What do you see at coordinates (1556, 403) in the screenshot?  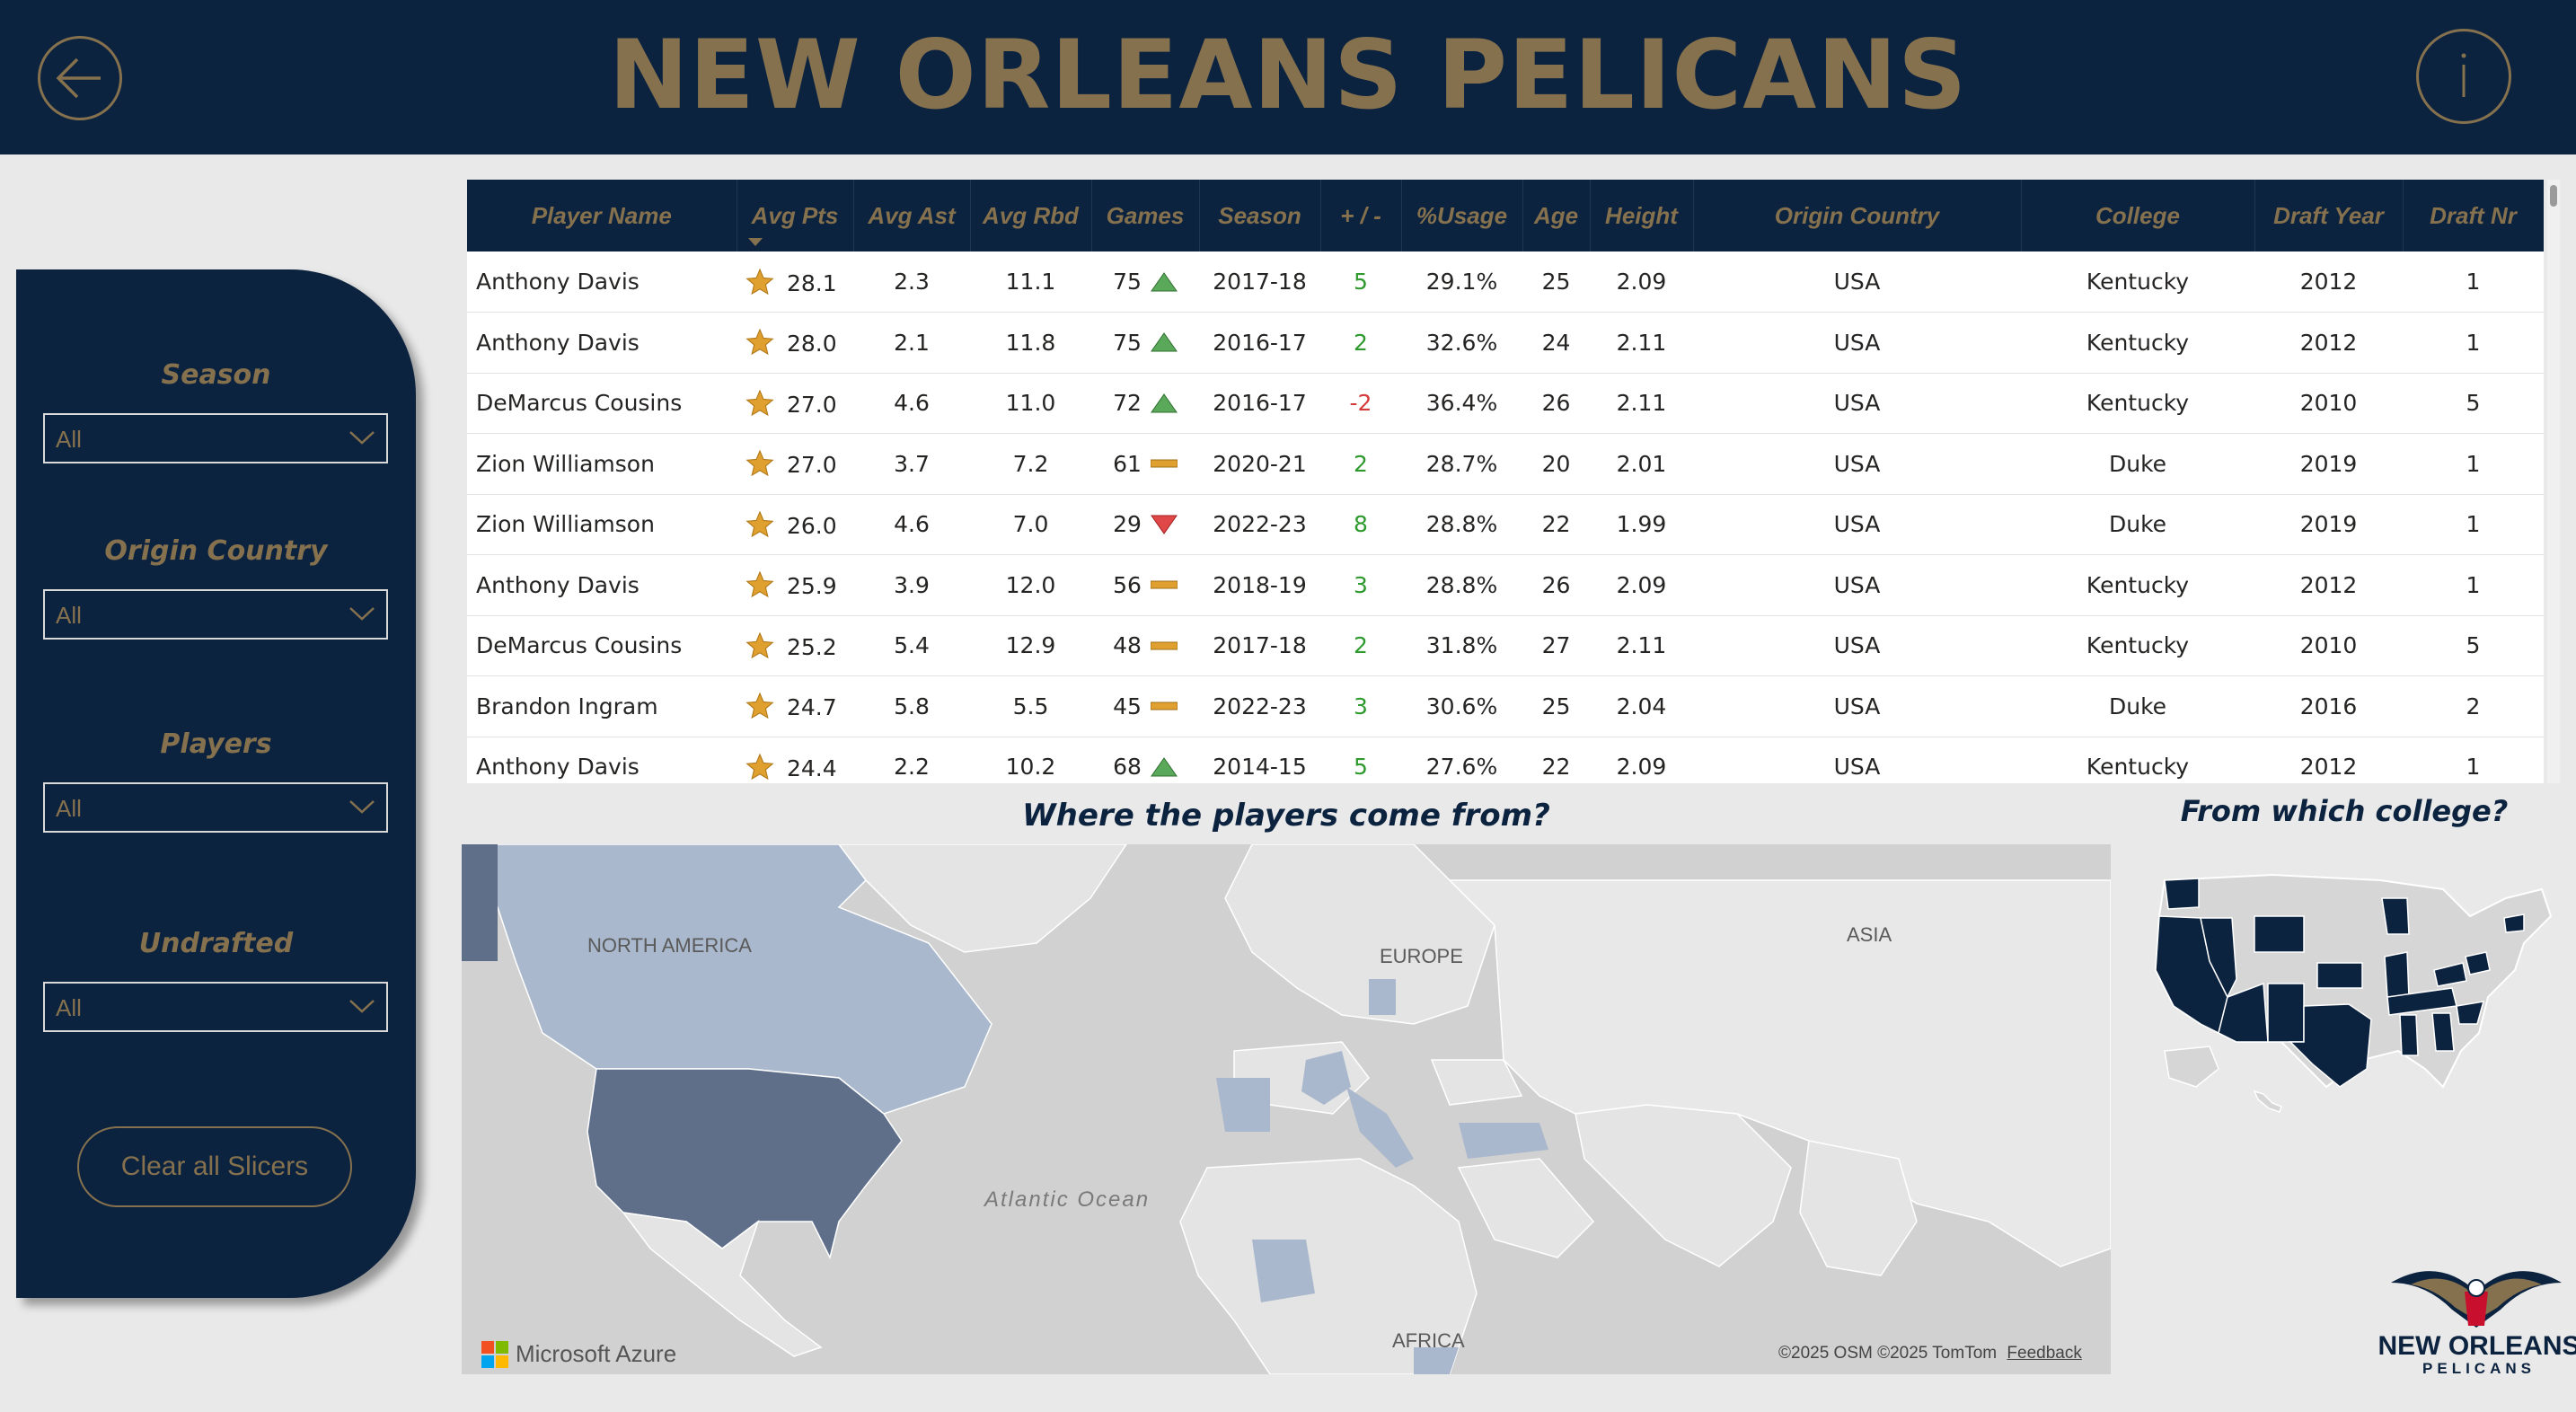 I see `cell-age: 26` at bounding box center [1556, 403].